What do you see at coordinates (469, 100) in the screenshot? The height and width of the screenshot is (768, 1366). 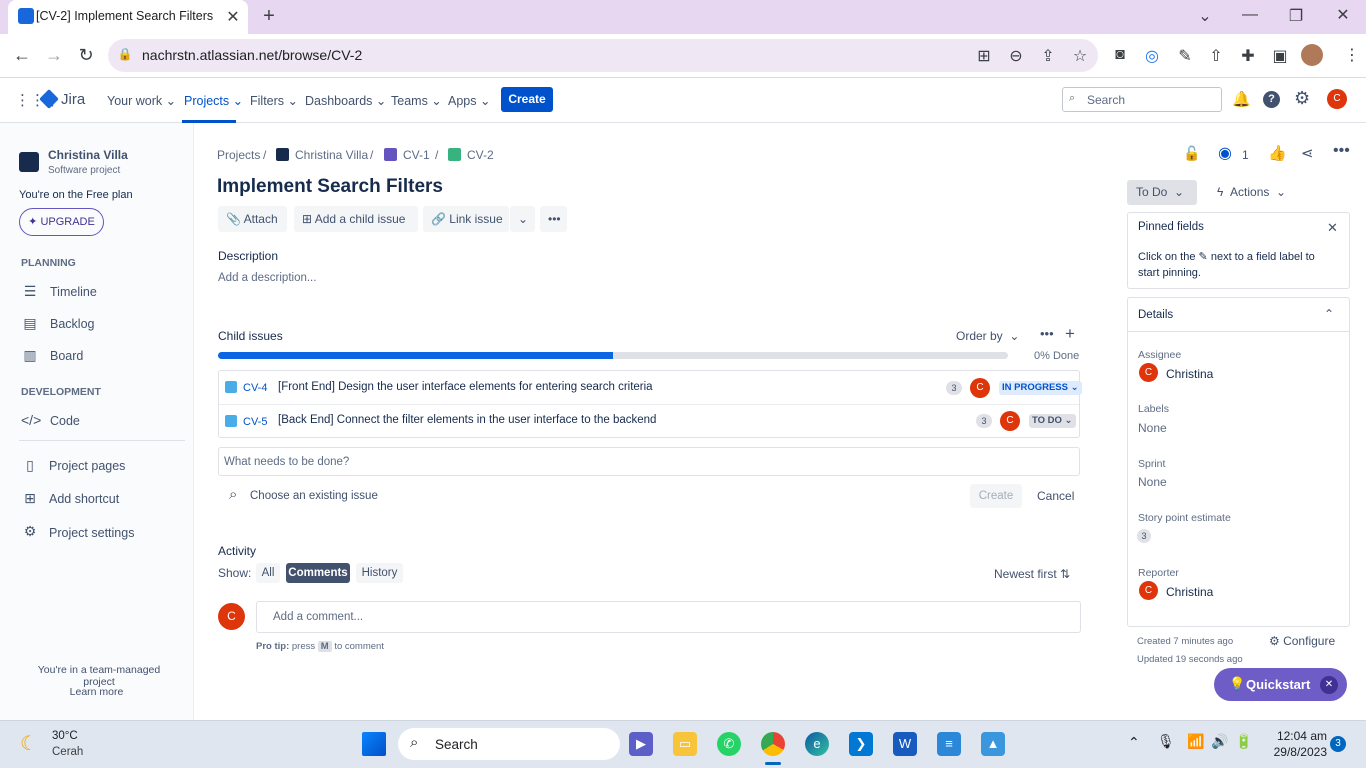 I see `nav-apps: Apps ⌄` at bounding box center [469, 100].